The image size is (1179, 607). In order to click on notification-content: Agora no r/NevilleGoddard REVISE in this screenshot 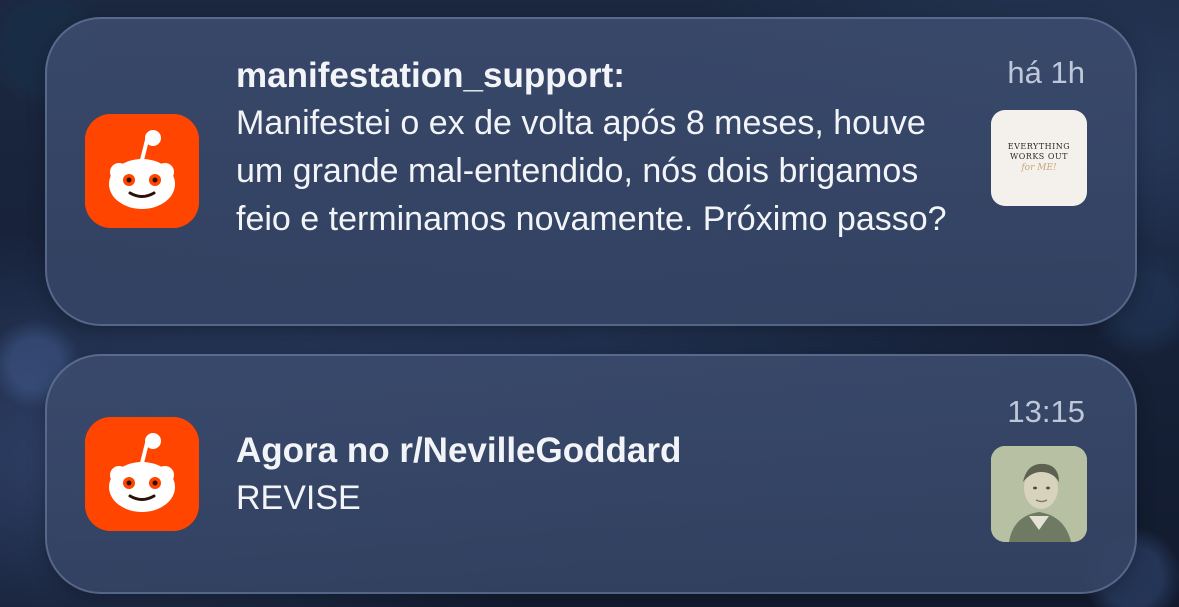, I will do `click(576, 475)`.